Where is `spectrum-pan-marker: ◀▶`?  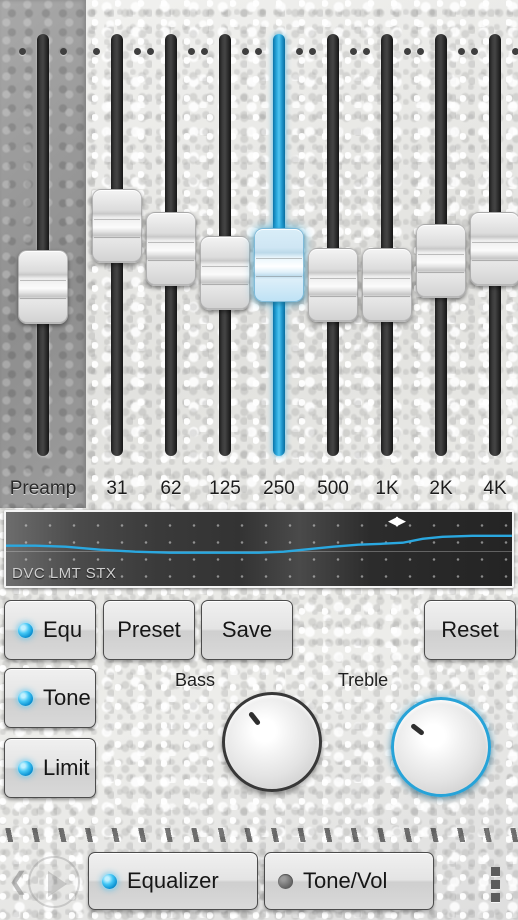 spectrum-pan-marker: ◀▶ is located at coordinates (398, 521).